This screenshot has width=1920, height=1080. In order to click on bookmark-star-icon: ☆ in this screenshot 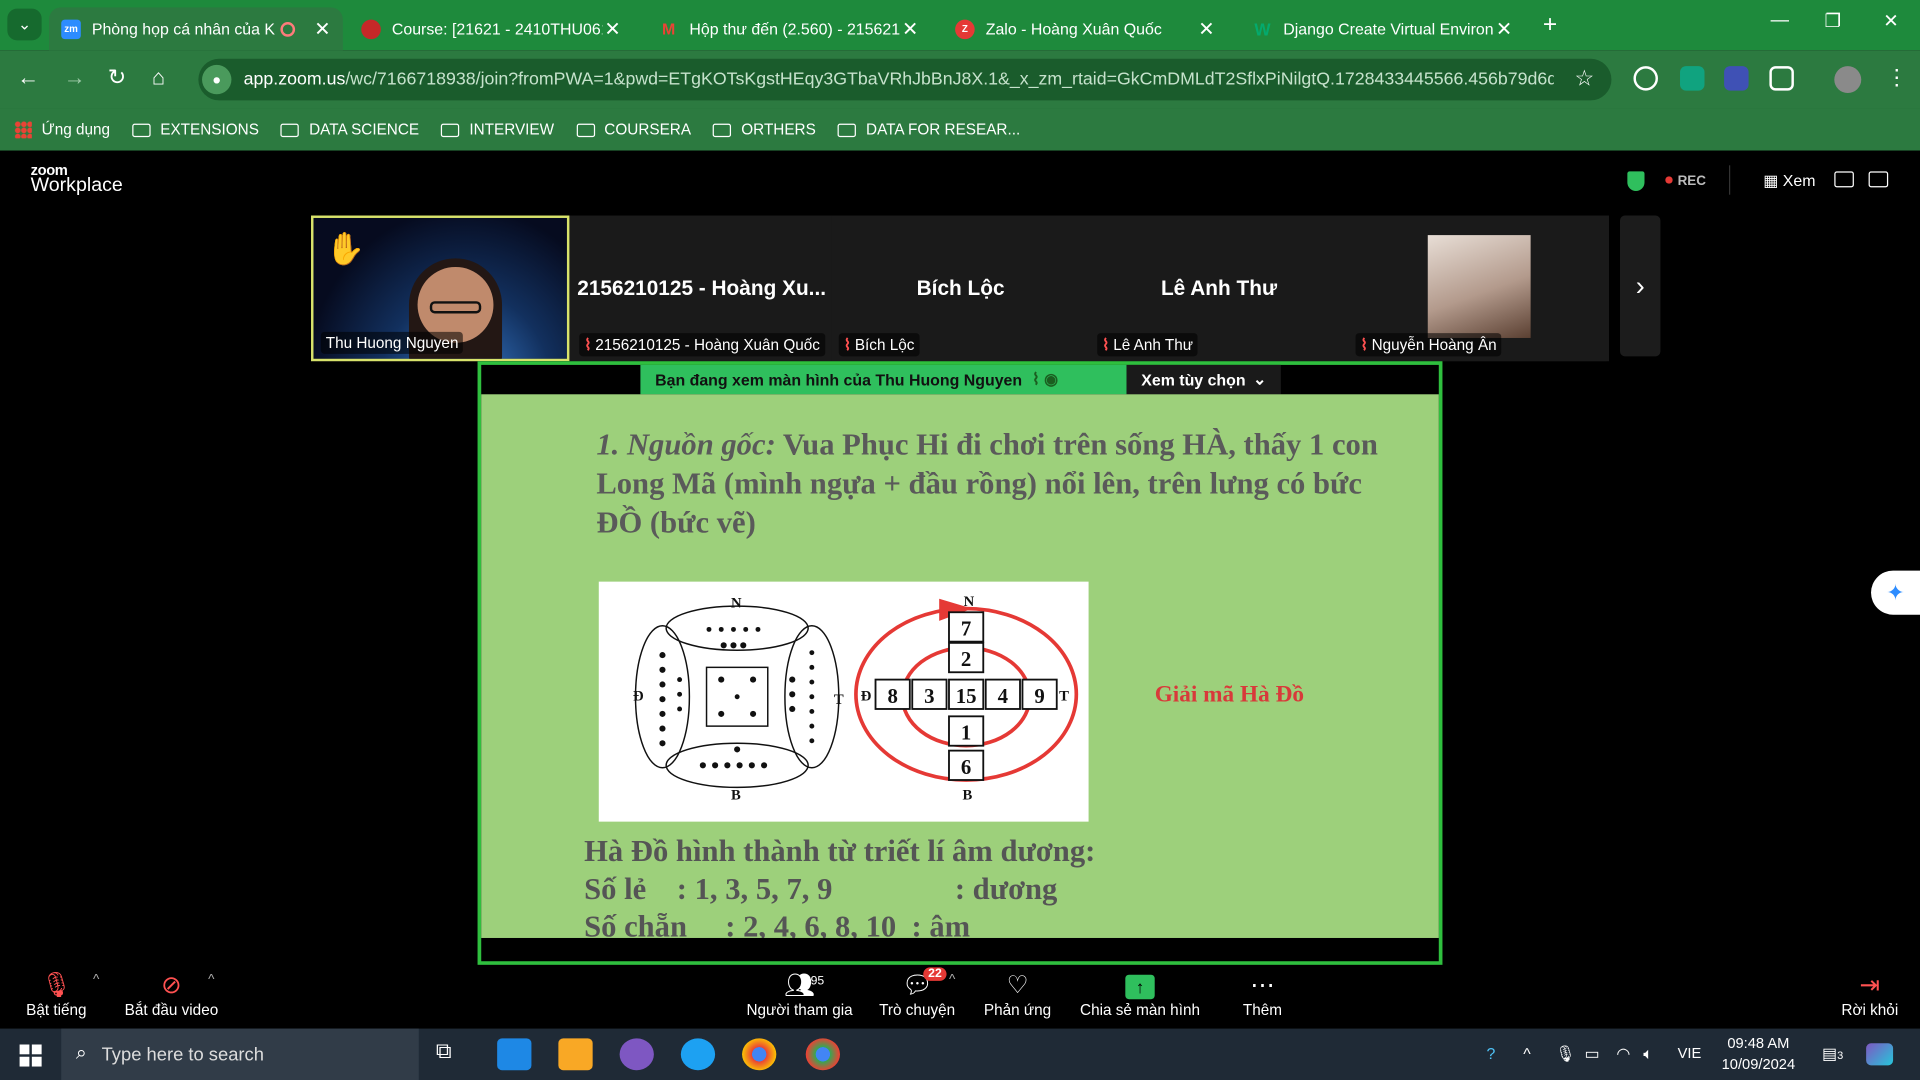, I will do `click(1585, 79)`.